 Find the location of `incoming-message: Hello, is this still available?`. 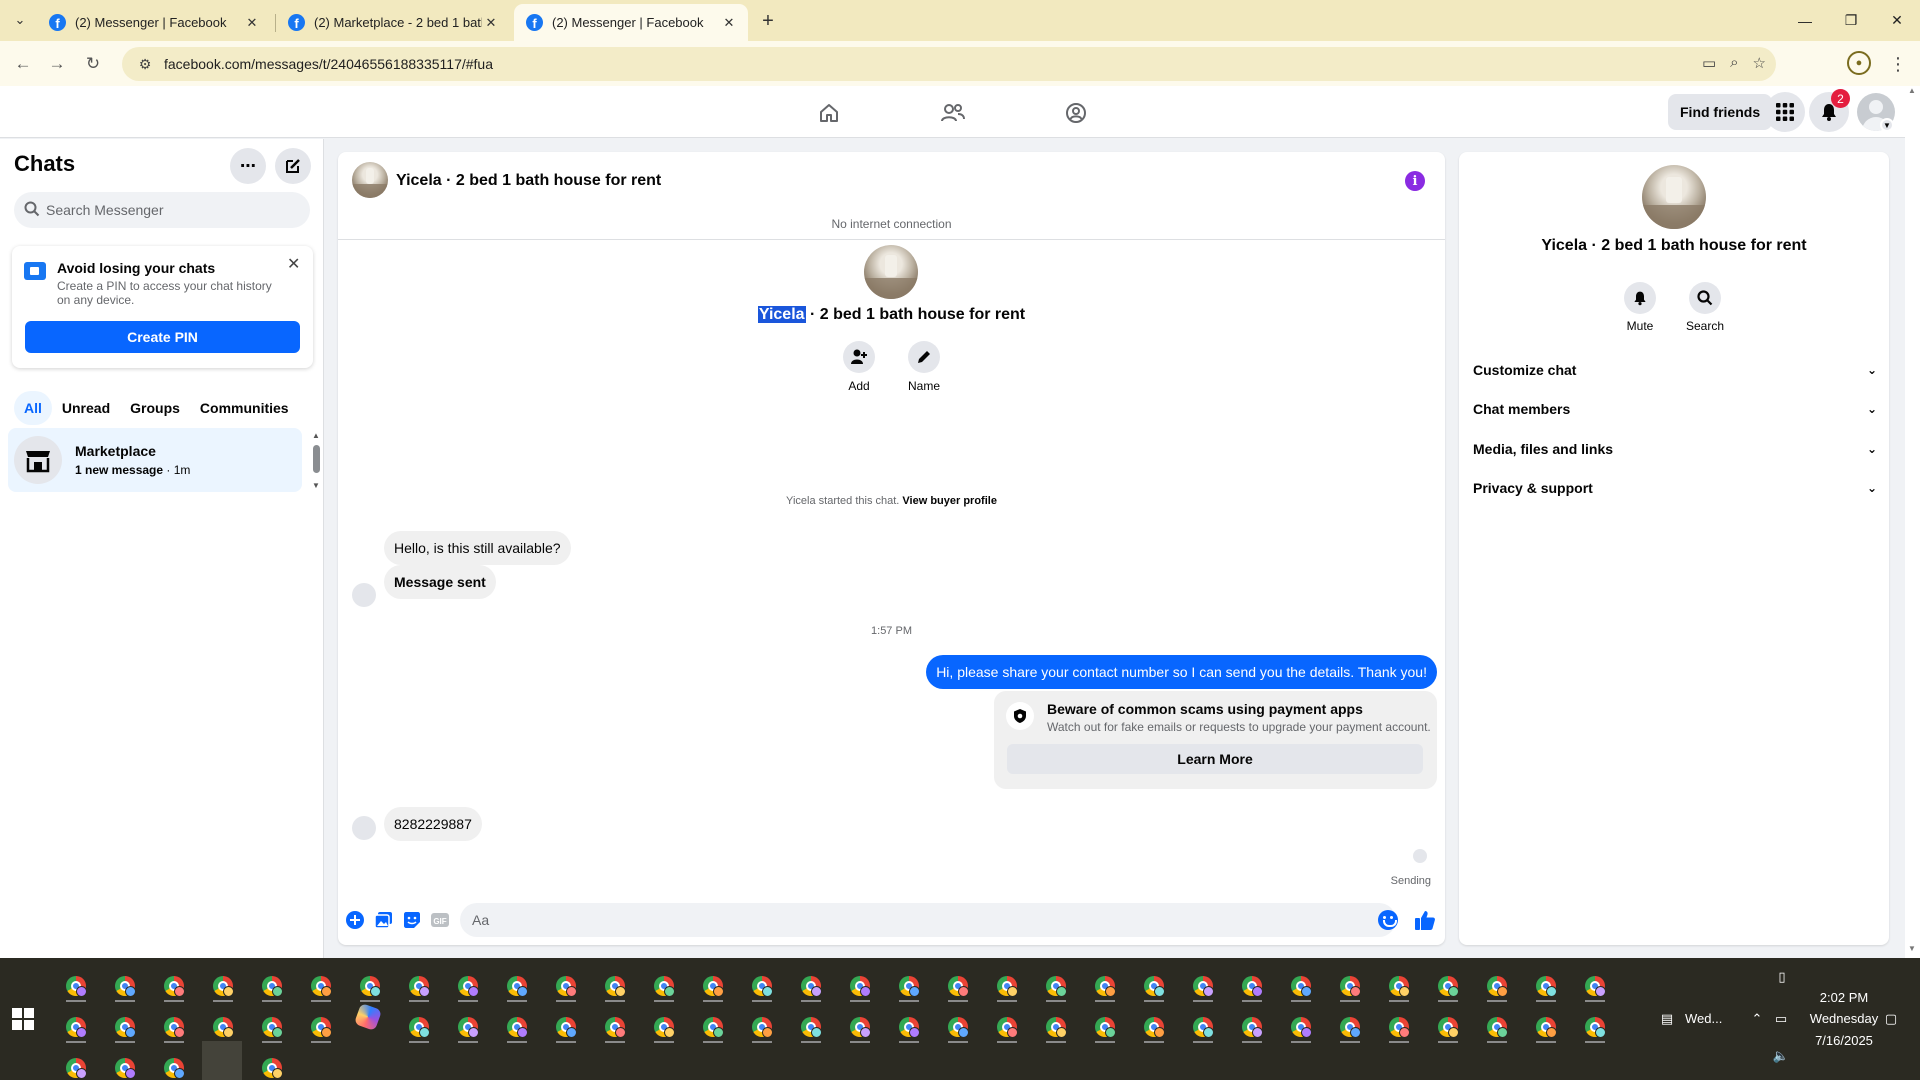

incoming-message: Hello, is this still available? is located at coordinates (477, 548).